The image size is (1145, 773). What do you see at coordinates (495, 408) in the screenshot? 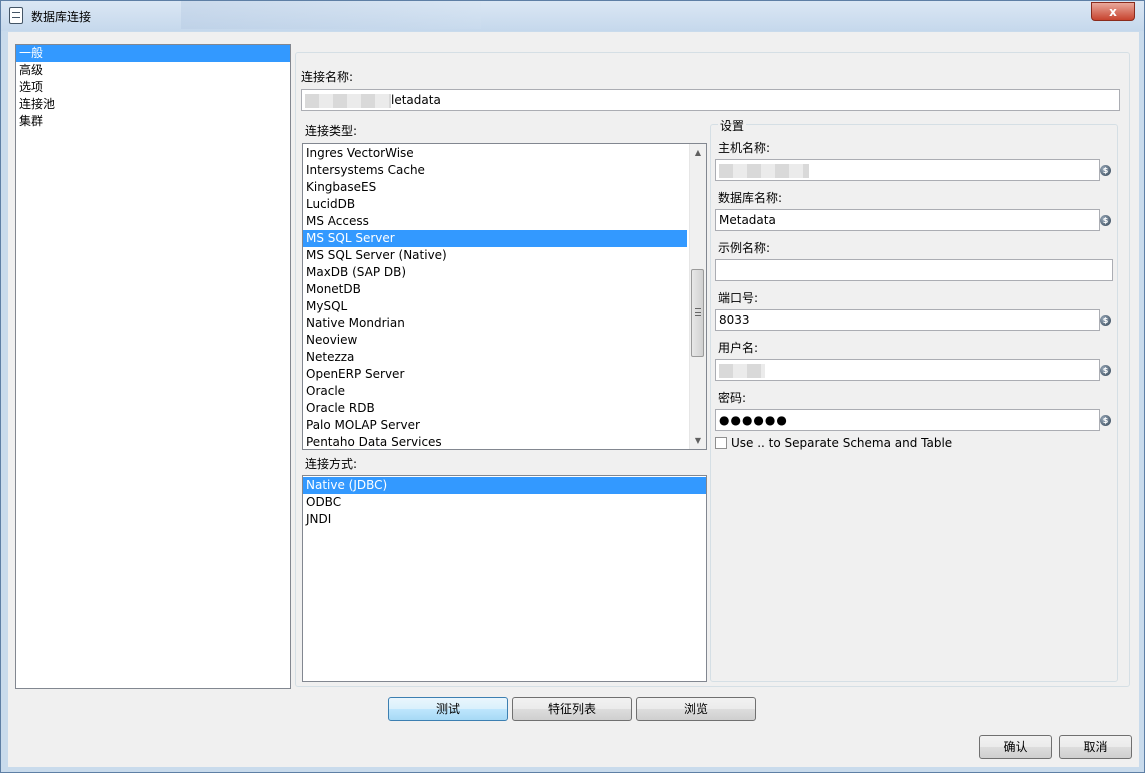
I see `connection-type-list-item: Oracle RDB` at bounding box center [495, 408].